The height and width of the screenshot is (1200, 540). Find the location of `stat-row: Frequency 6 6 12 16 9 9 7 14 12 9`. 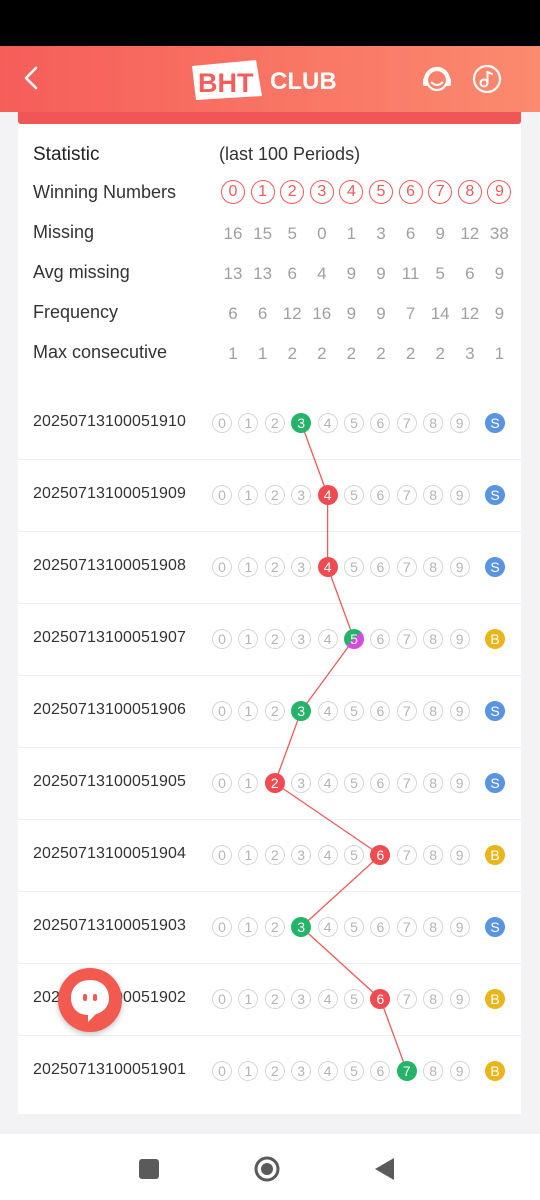

stat-row: Frequency 6 6 12 16 9 9 7 14 12 9 is located at coordinates (273, 313).